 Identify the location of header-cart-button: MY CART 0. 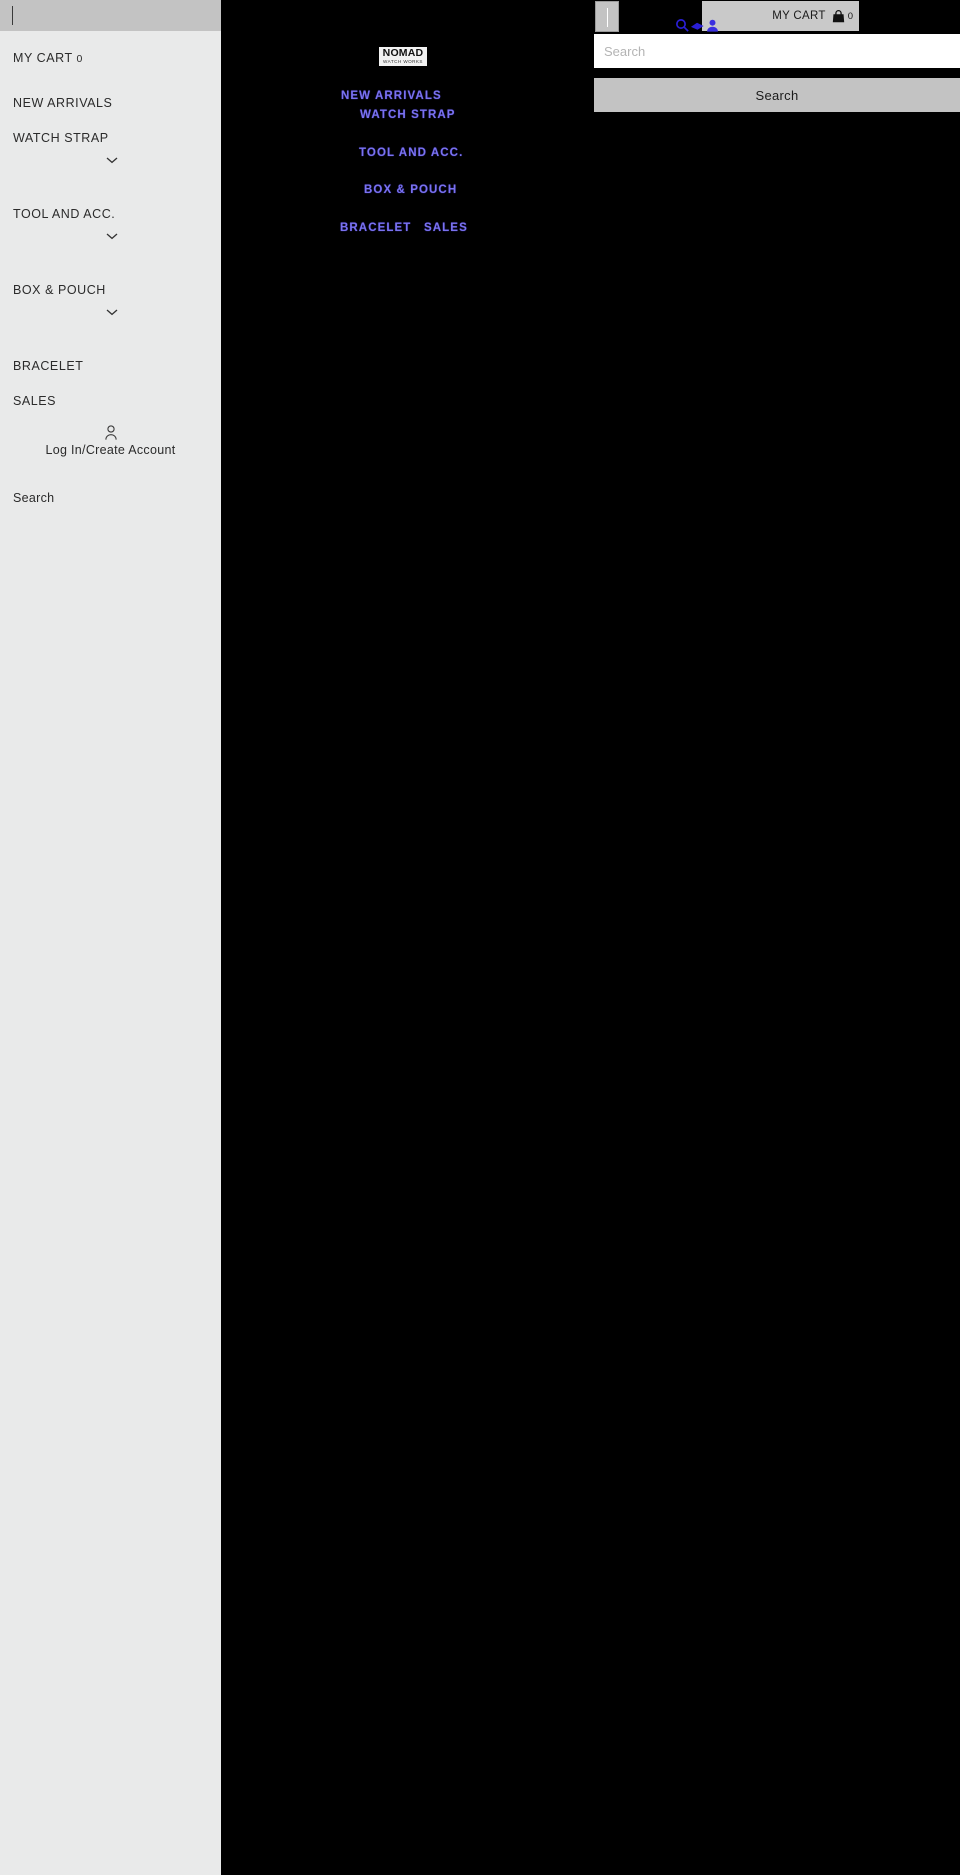
(780, 16).